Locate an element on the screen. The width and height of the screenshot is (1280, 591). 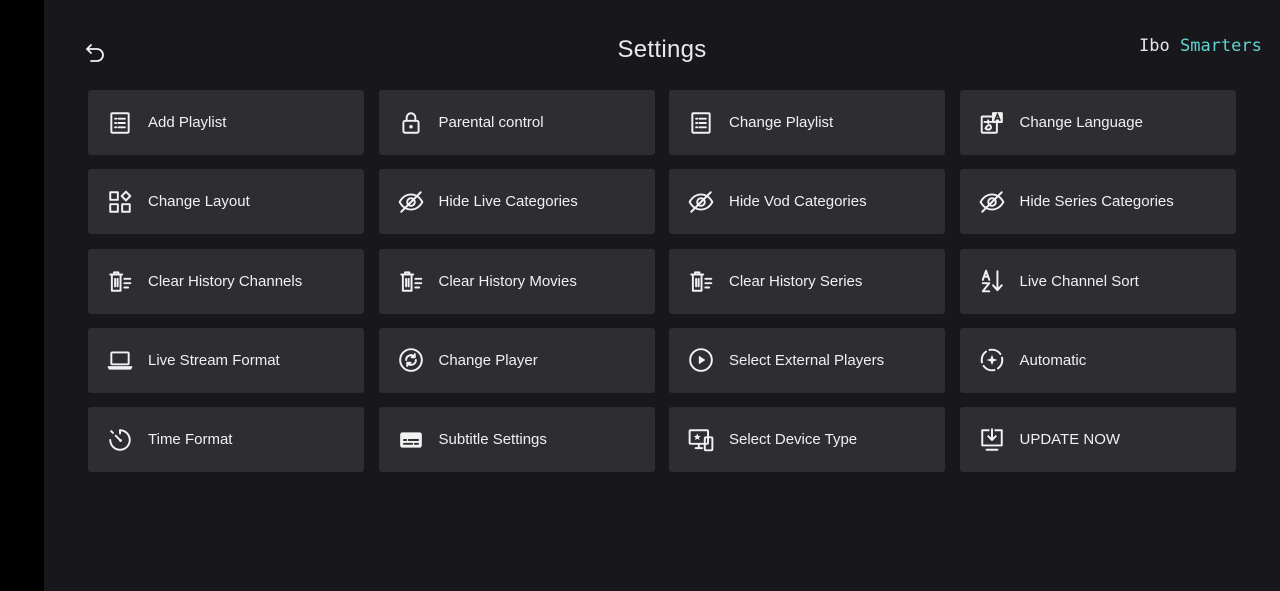
tile-label: Clear History Series is located at coordinates (796, 281).